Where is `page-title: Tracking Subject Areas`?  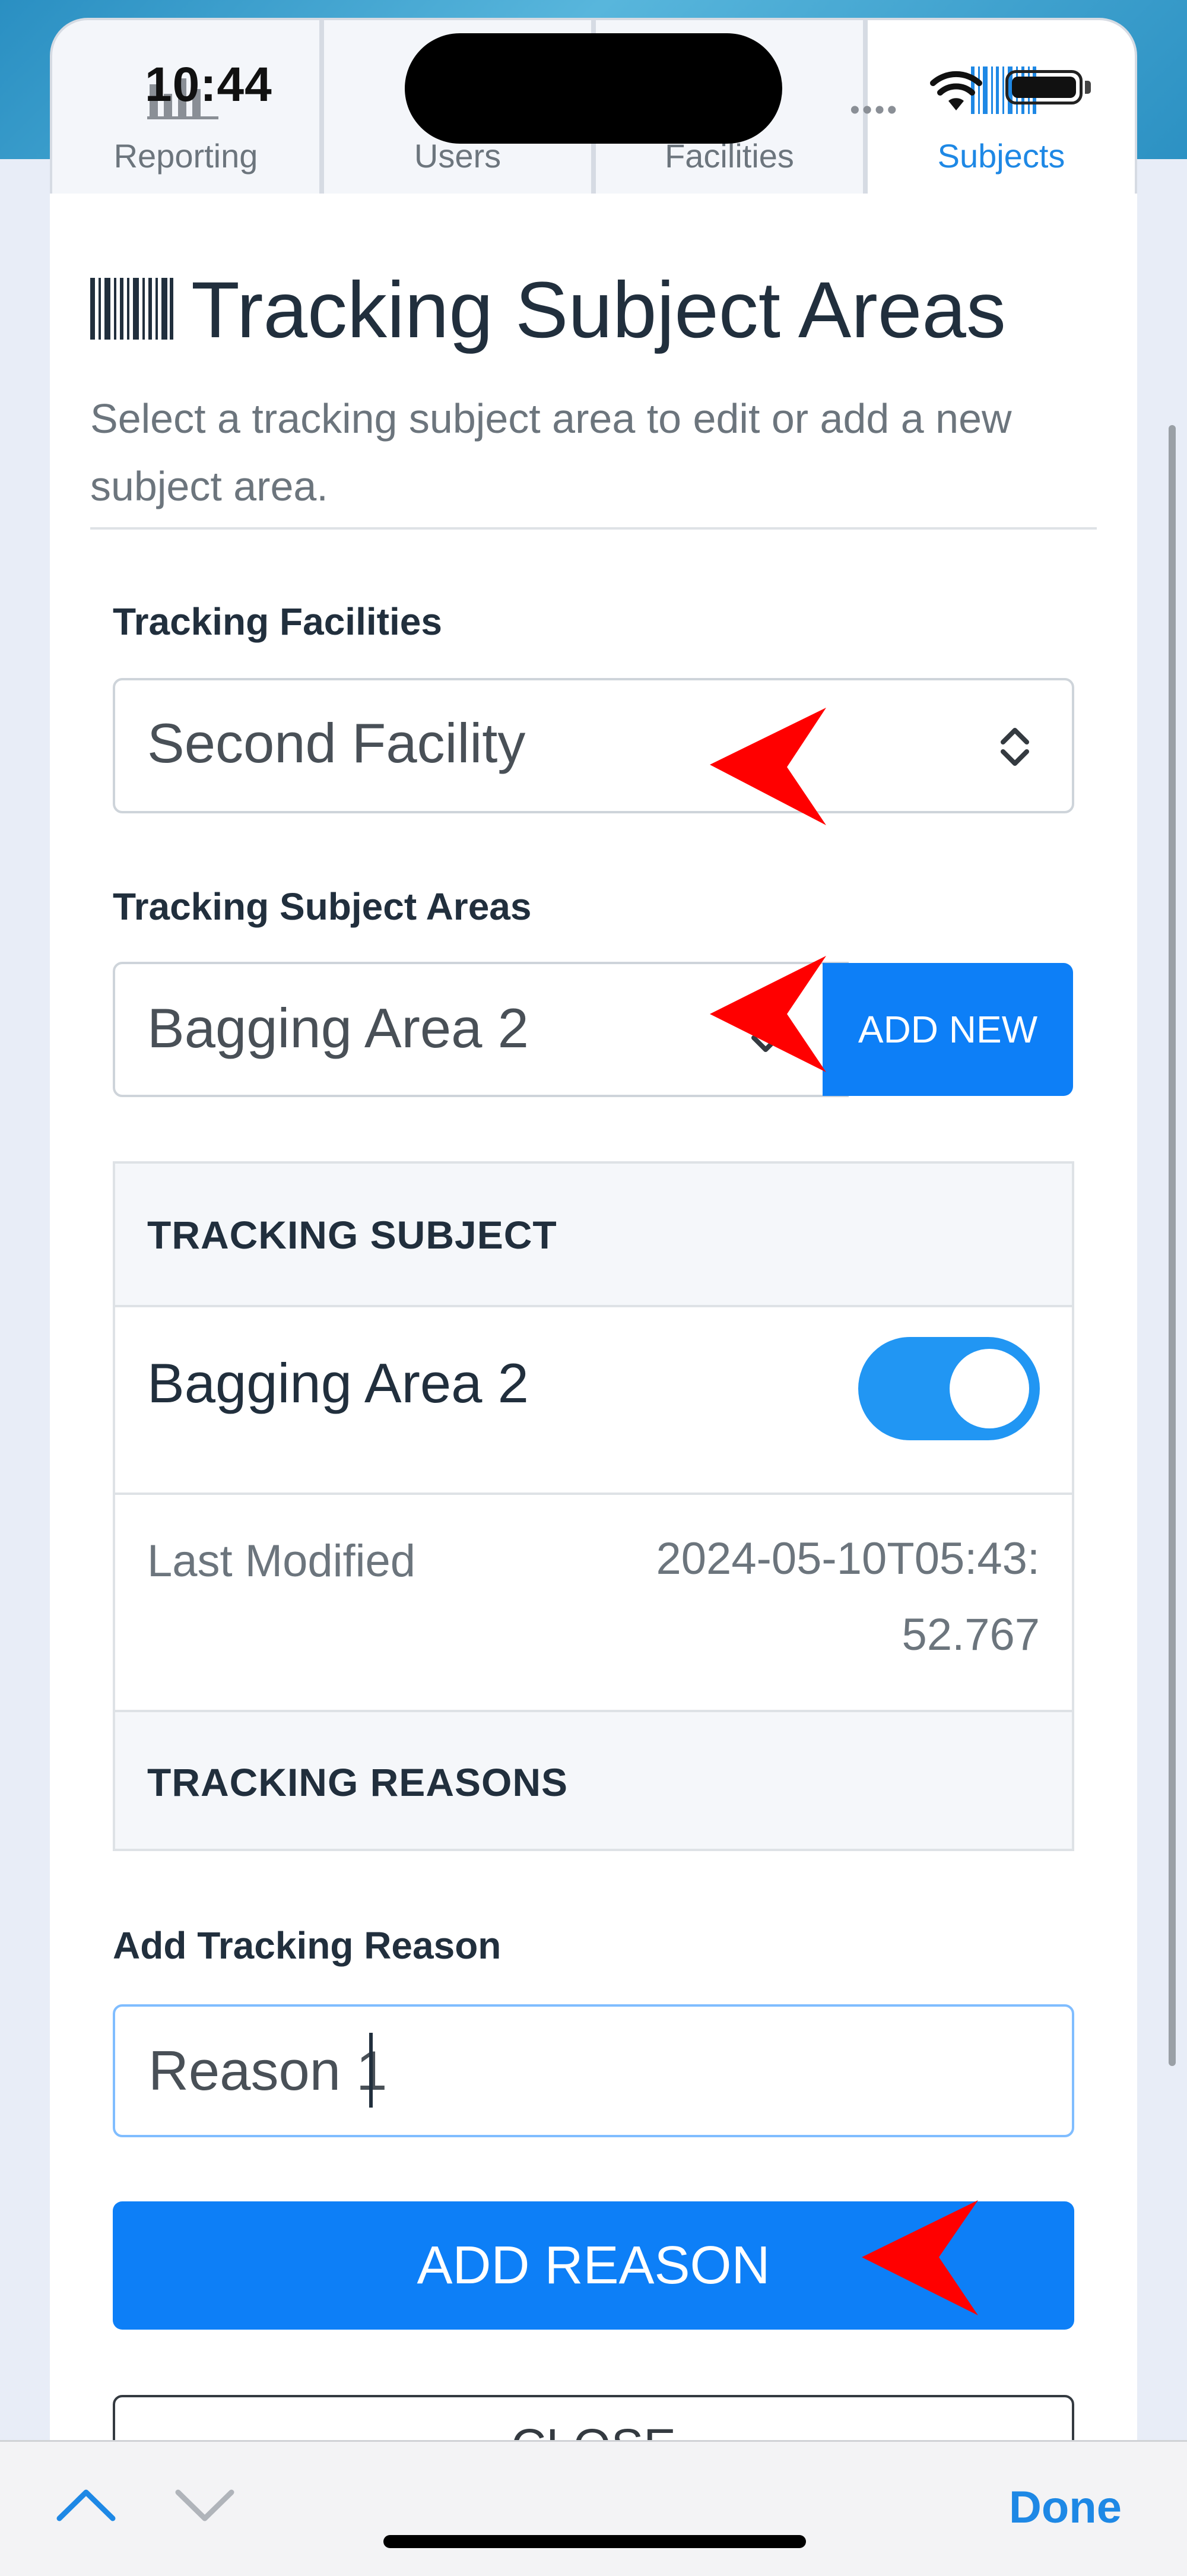 page-title: Tracking Subject Areas is located at coordinates (598, 310).